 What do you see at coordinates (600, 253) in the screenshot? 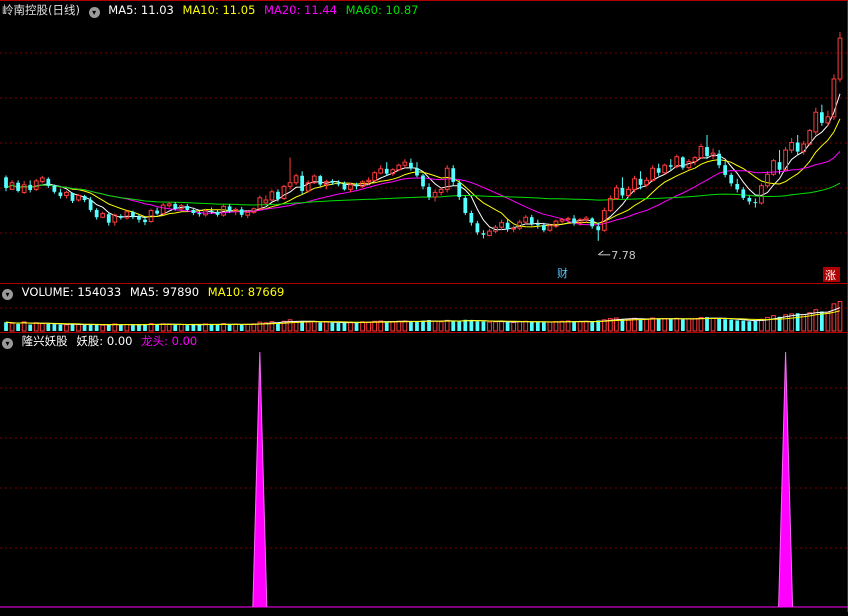
I see `low-arrow-head` at bounding box center [600, 253].